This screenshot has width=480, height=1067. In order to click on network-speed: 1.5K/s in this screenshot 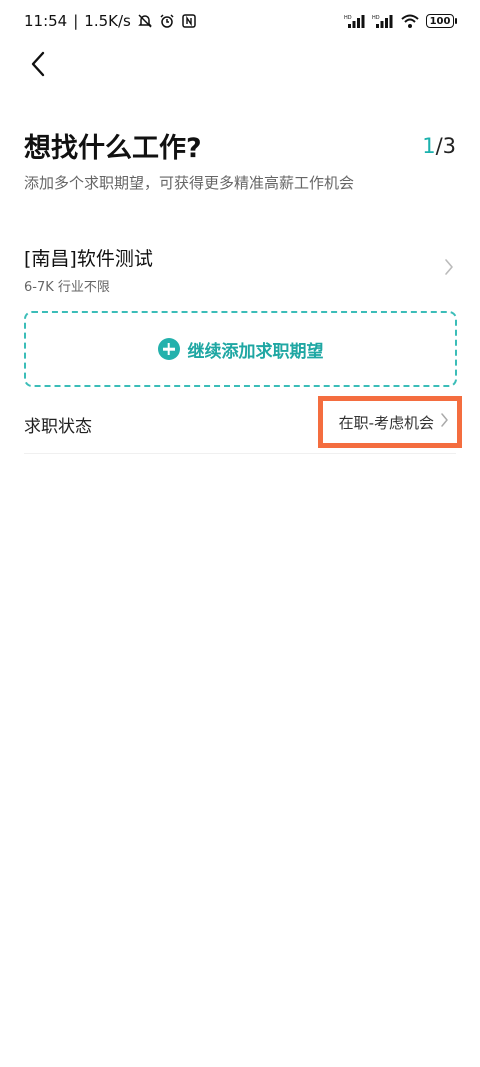, I will do `click(107, 21)`.